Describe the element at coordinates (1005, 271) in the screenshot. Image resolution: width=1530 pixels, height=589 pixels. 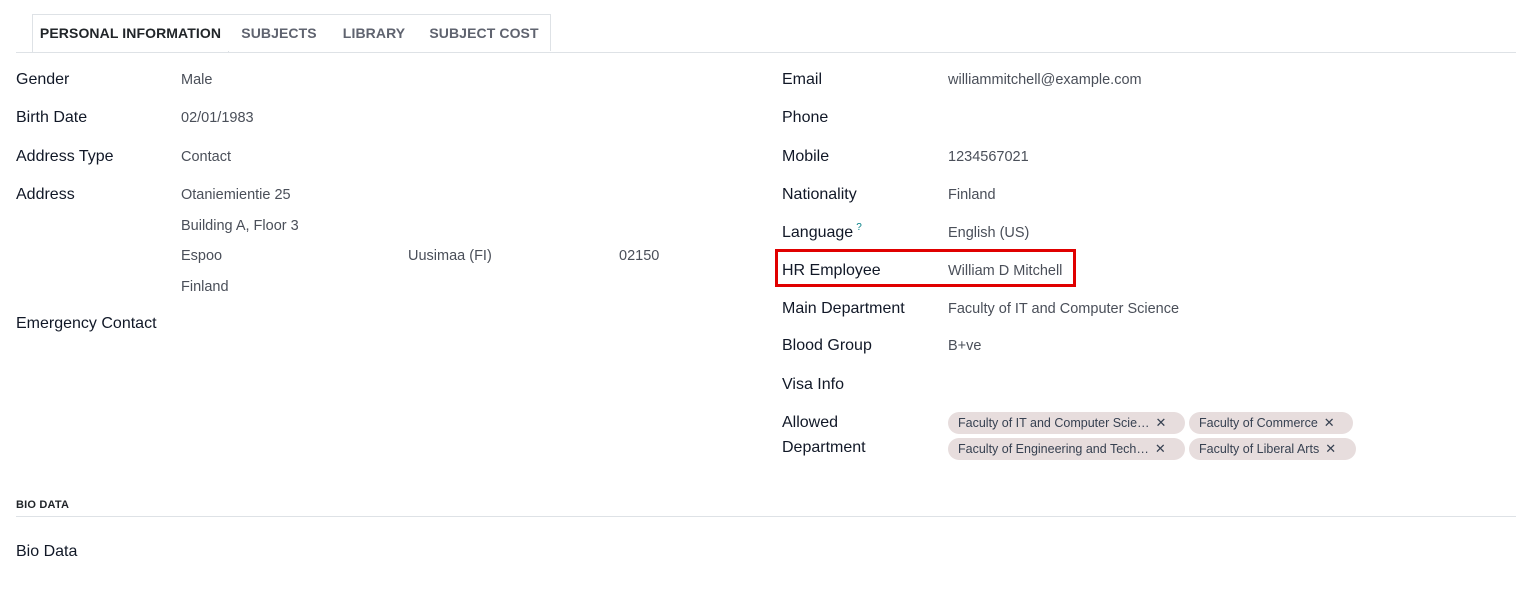
I see `hr-employee-value: William D Mitchell` at that location.